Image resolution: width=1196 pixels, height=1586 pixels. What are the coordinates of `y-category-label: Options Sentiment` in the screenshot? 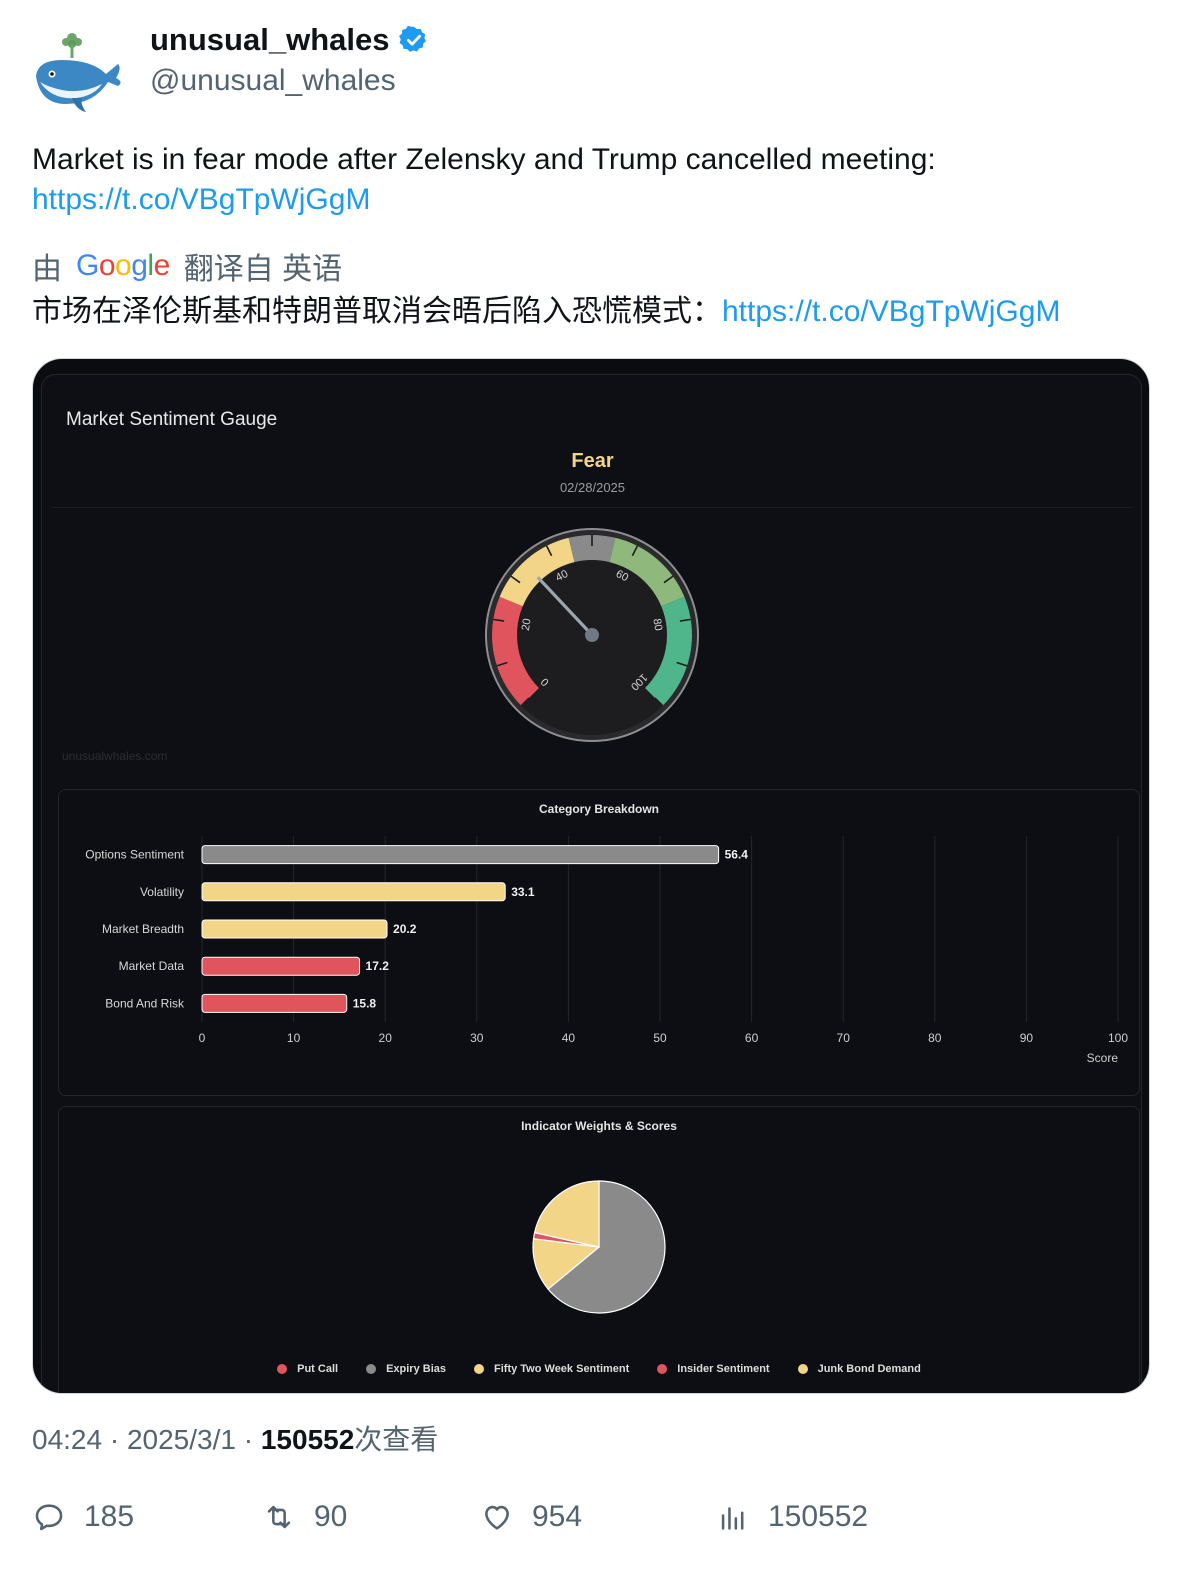 It's located at (134, 855).